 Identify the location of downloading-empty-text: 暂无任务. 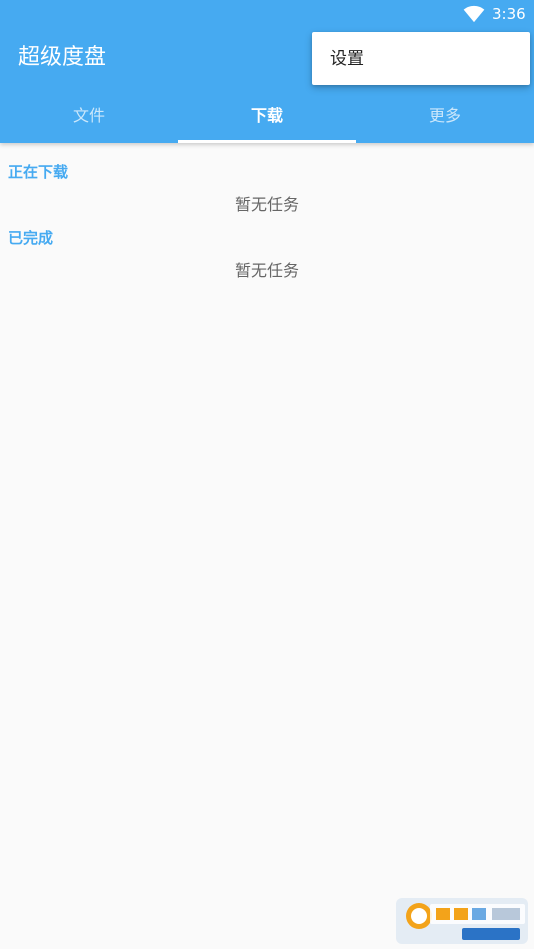
(266, 204).